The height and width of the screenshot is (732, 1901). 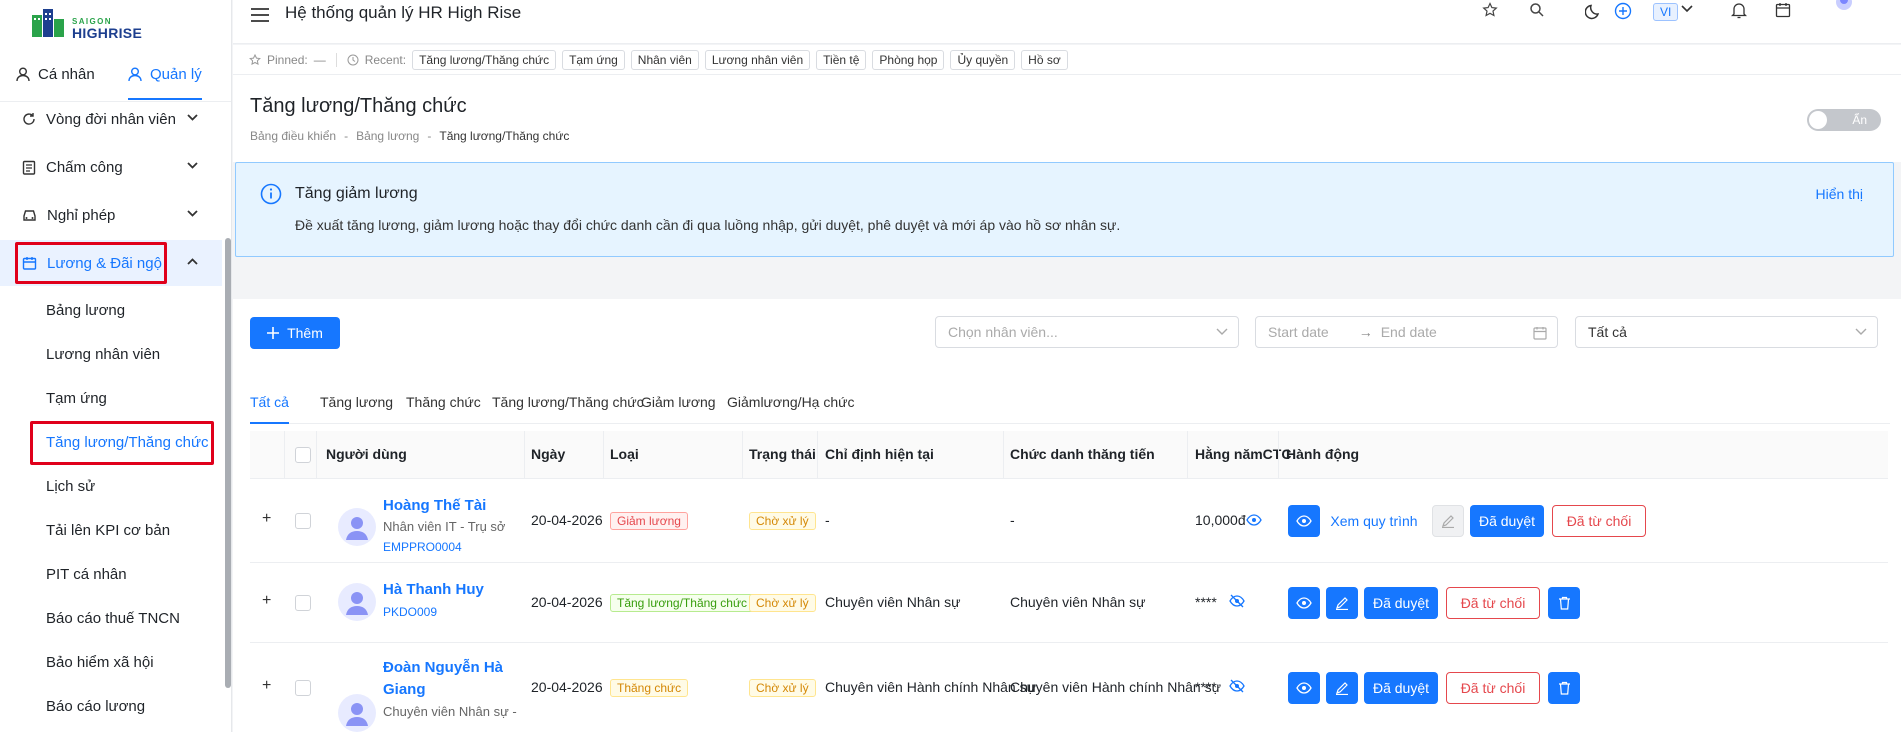 I want to click on date-range-picker: Start date → End date, so click(x=1406, y=332).